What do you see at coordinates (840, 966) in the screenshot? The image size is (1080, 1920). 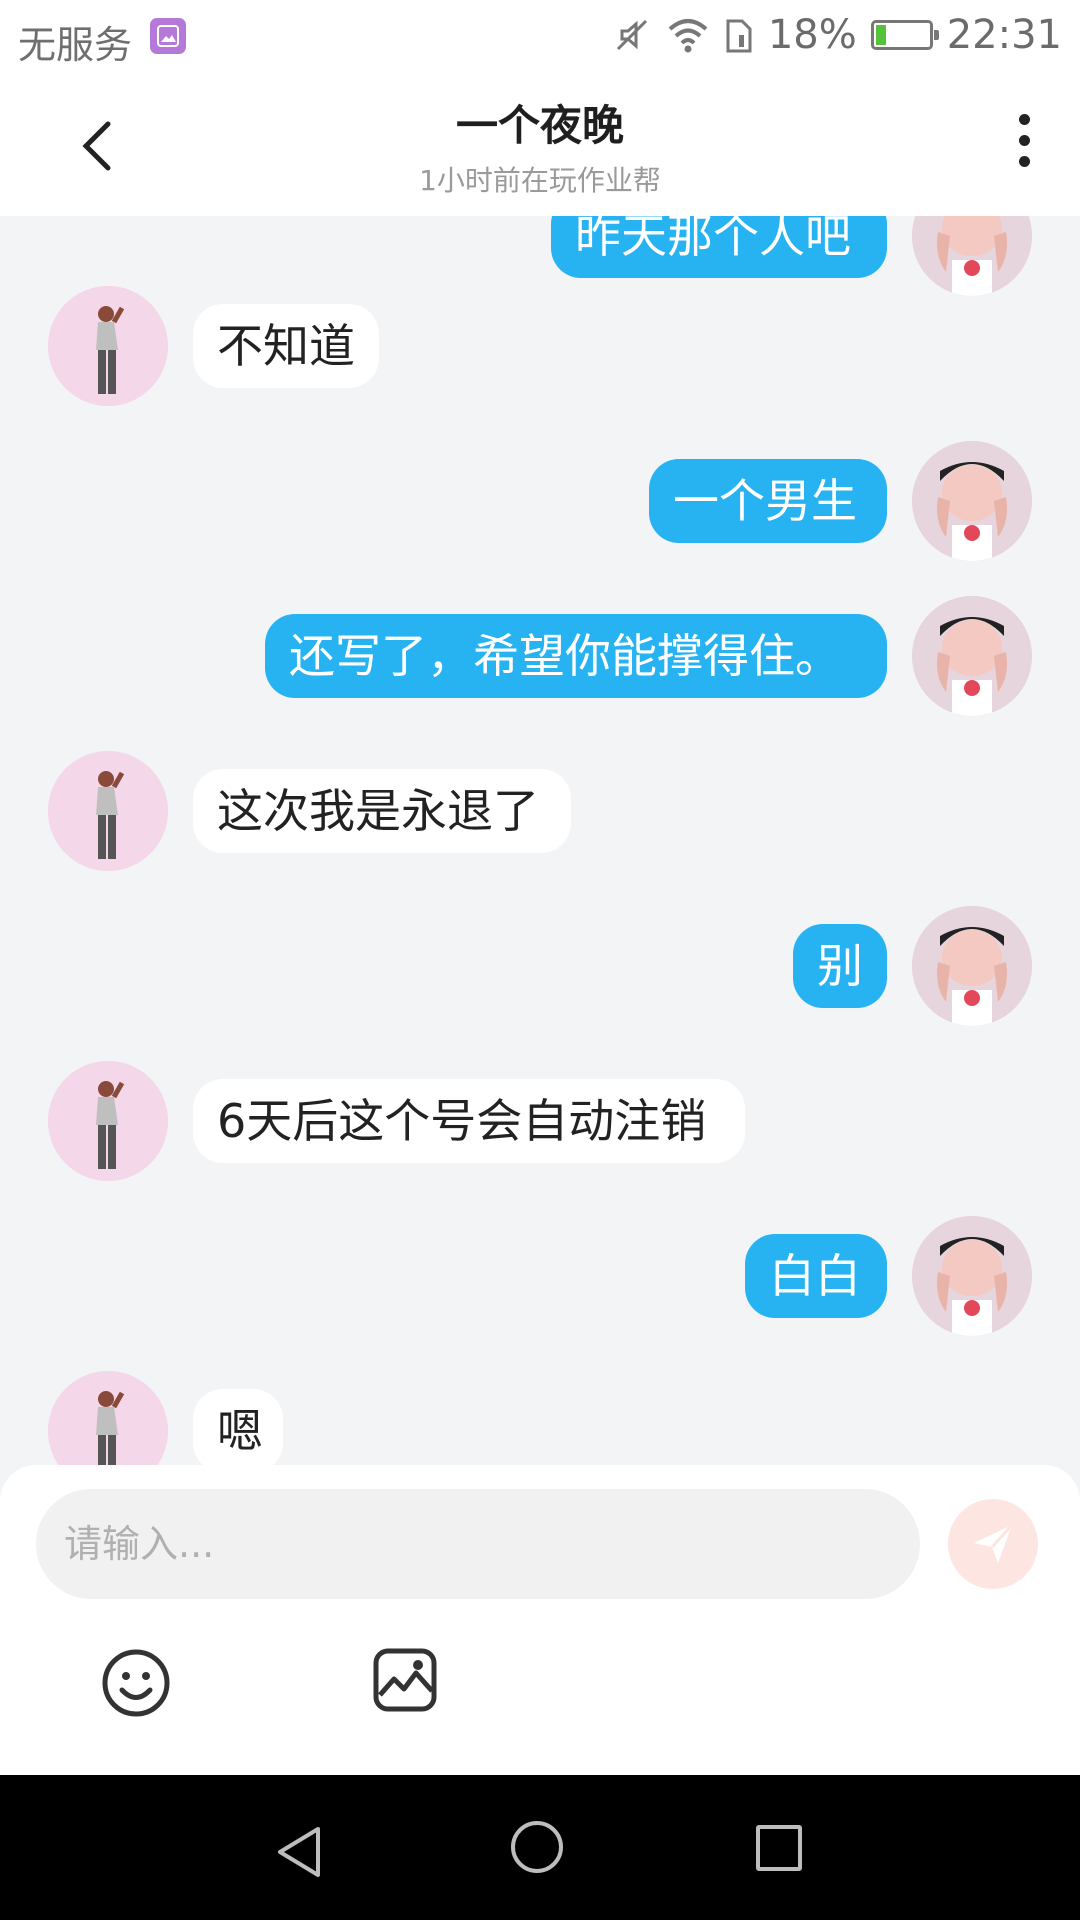 I see `sent-message-bubble: 别` at bounding box center [840, 966].